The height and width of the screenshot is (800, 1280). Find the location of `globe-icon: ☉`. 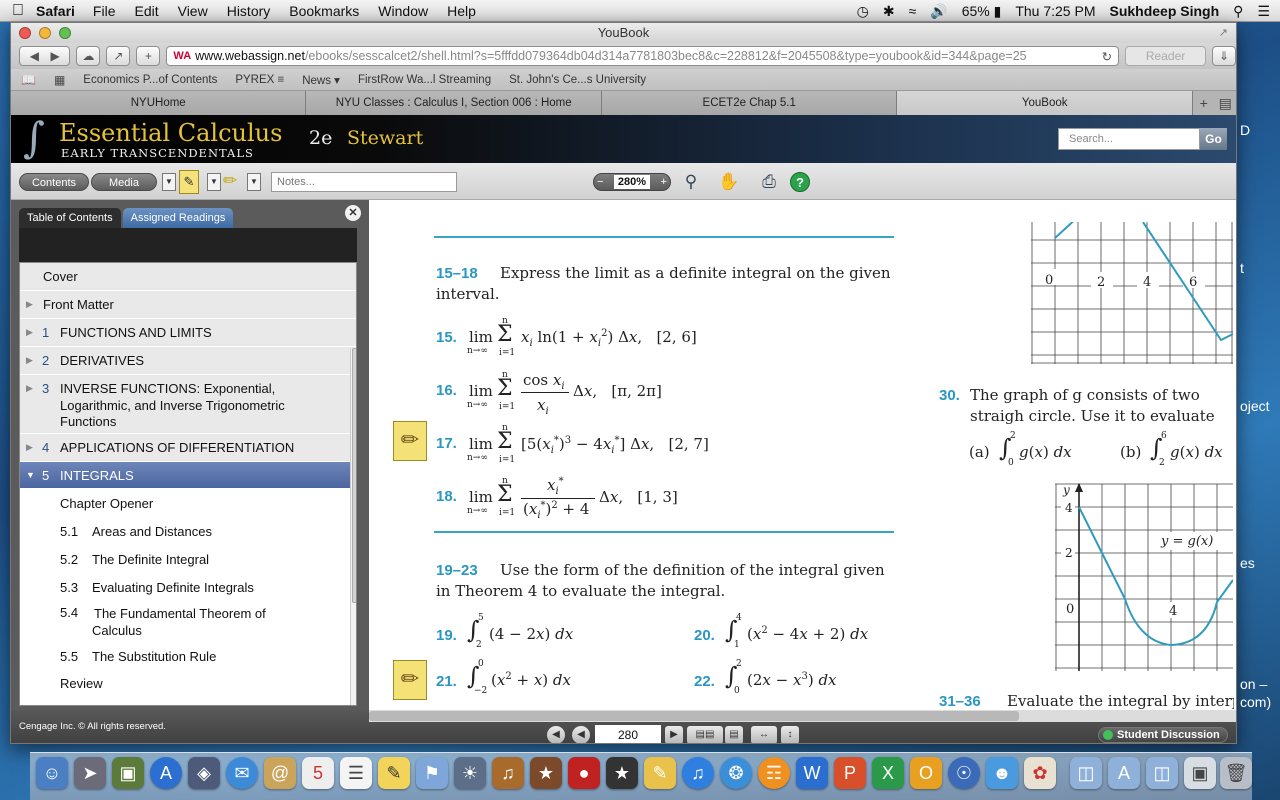

globe-icon: ☉ is located at coordinates (964, 773).